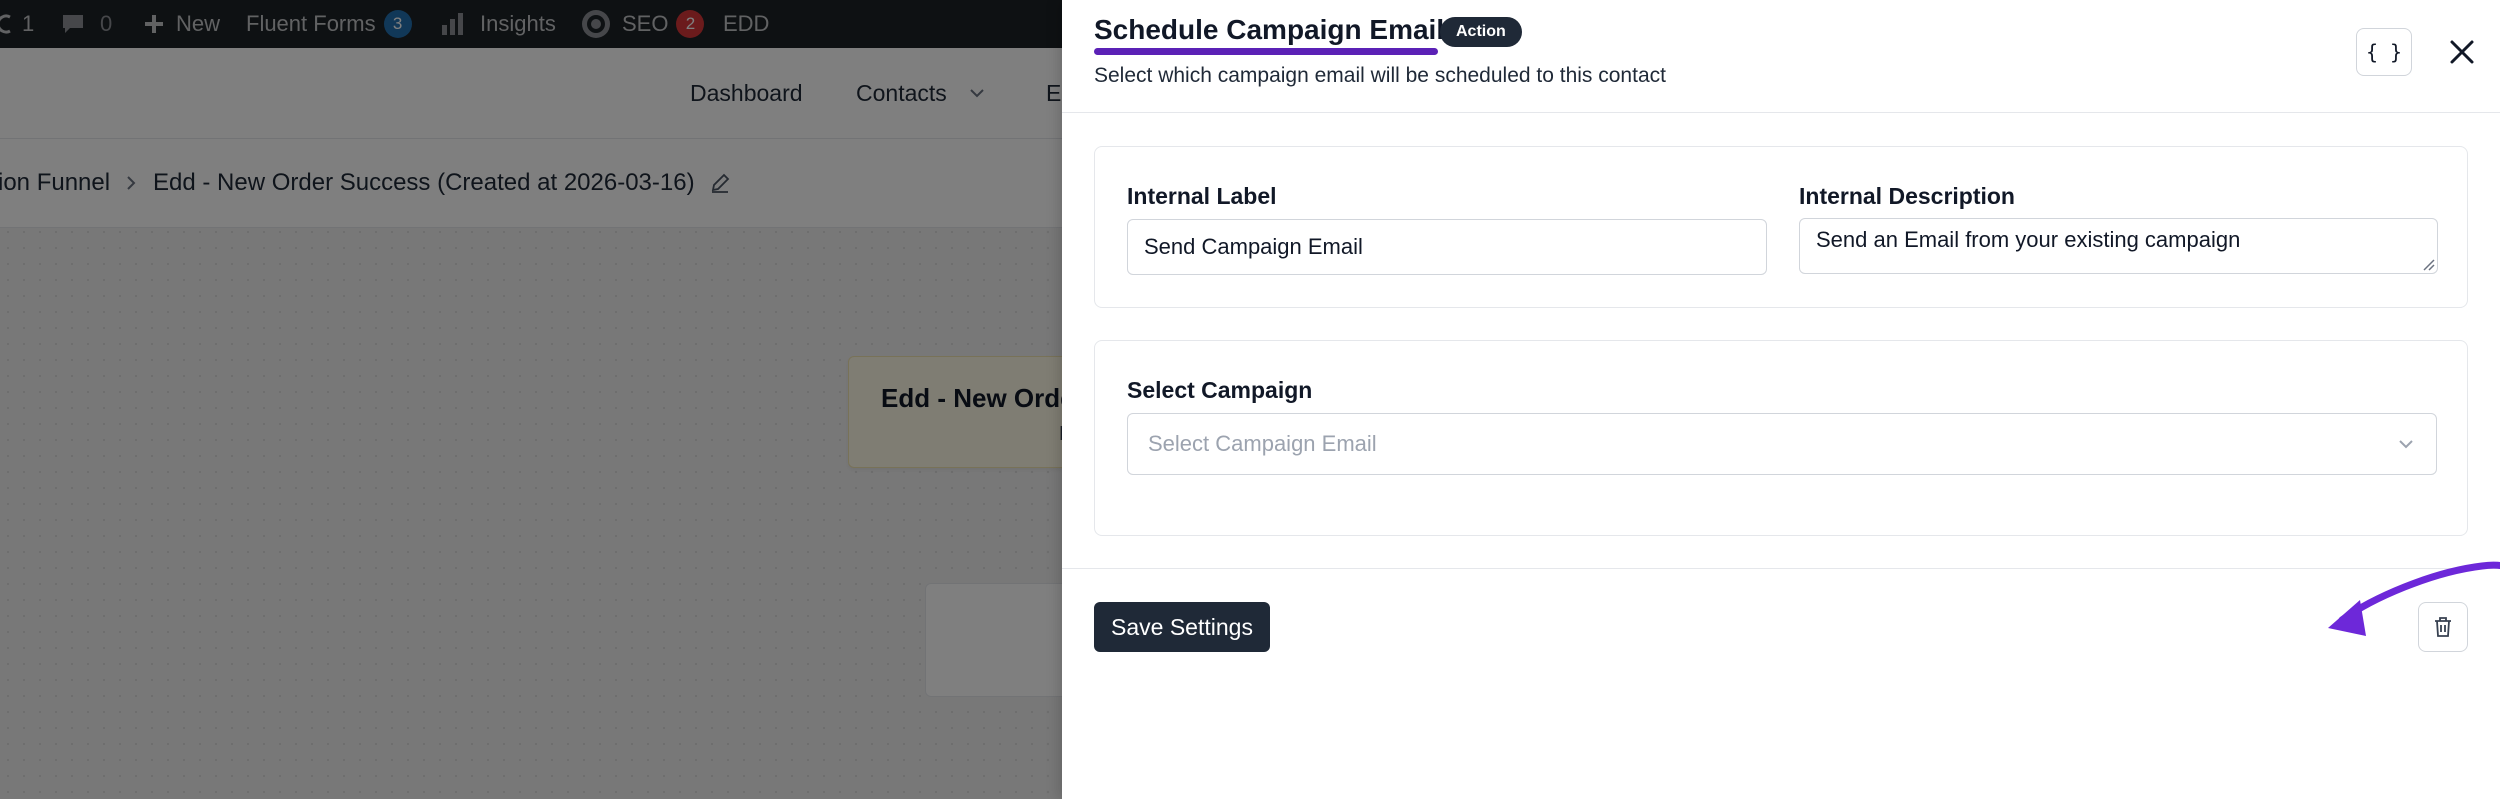 The width and height of the screenshot is (2500, 799). I want to click on internal-label-input: Send Campaign Email, so click(1447, 247).